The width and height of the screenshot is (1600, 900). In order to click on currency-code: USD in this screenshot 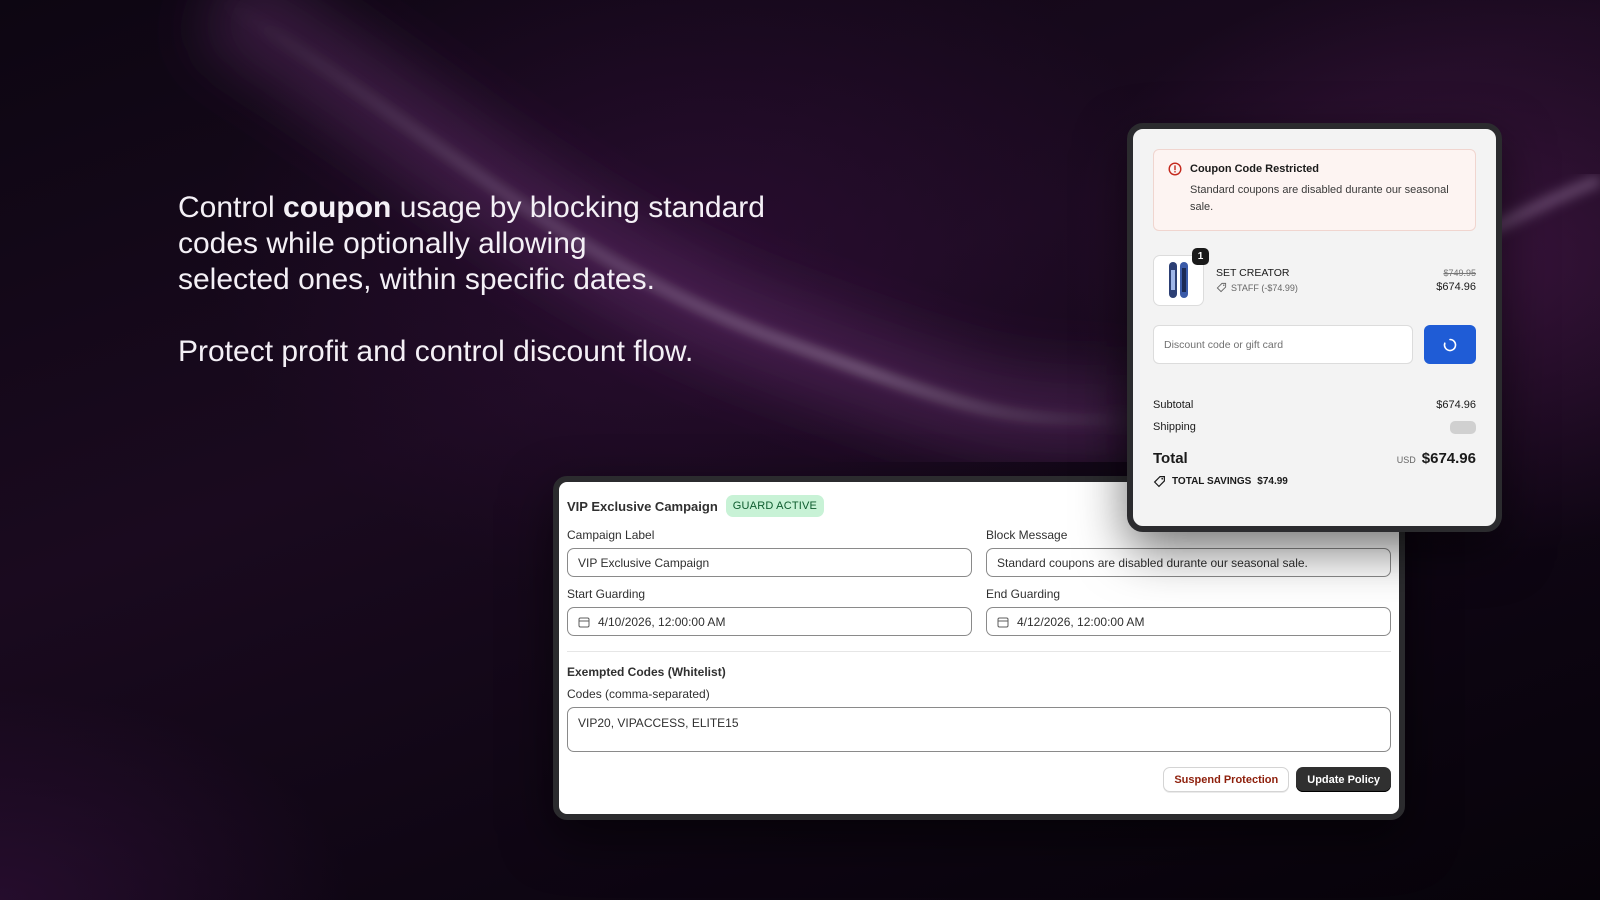, I will do `click(1406, 460)`.